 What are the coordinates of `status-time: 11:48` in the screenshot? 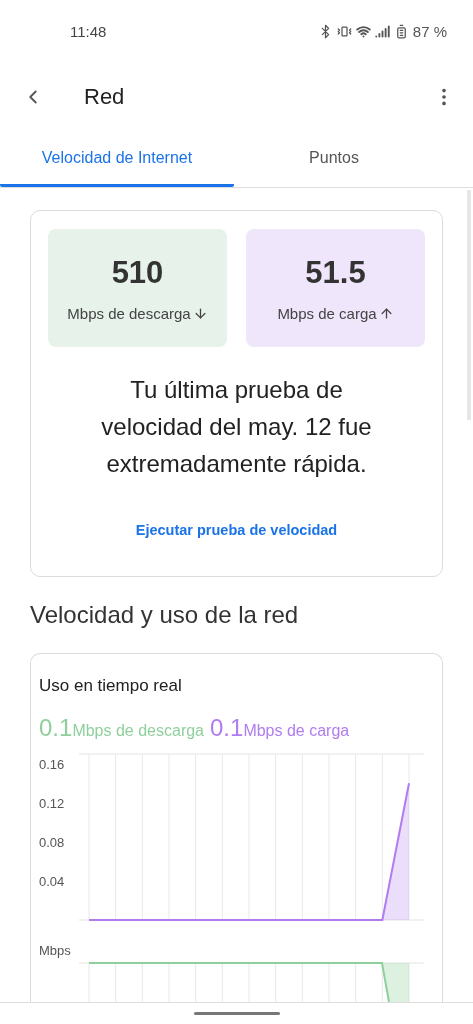 It's located at (89, 31).